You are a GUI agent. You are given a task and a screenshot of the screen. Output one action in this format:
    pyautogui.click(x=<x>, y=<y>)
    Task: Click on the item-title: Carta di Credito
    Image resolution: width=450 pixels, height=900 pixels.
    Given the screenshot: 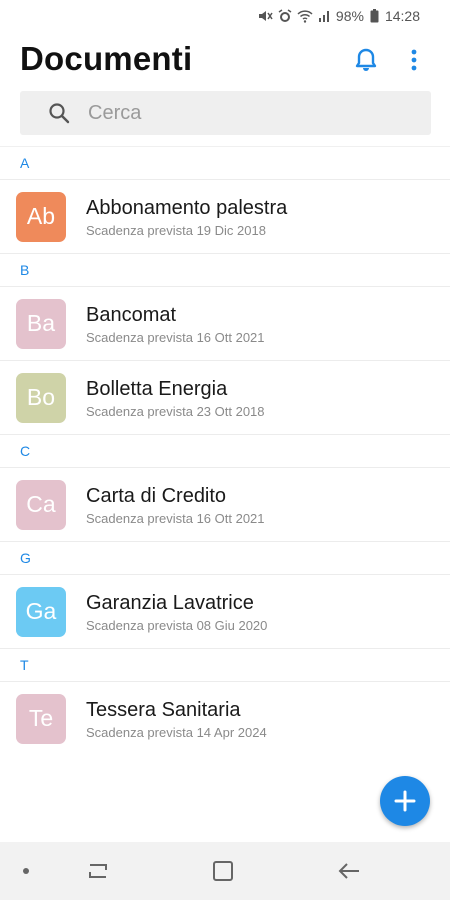 What is the action you would take?
    pyautogui.click(x=156, y=495)
    